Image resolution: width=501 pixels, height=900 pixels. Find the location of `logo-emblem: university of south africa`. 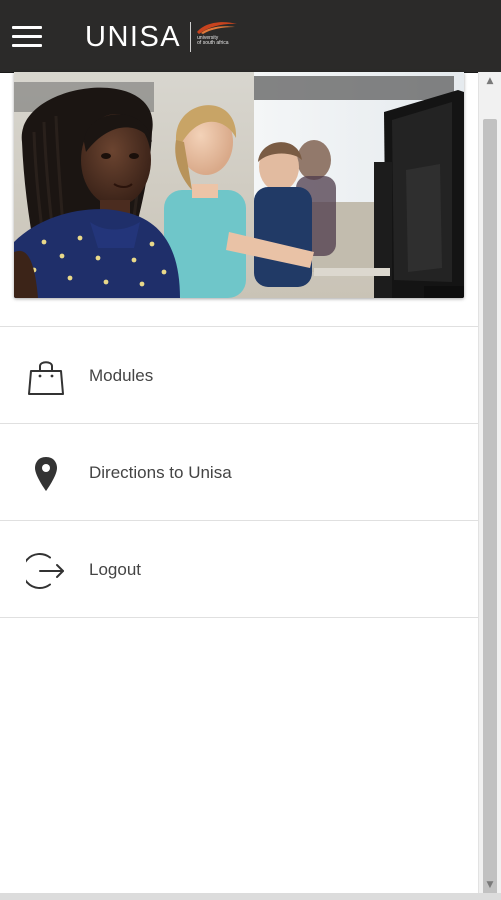

logo-emblem: university of south africa is located at coordinates (217, 37).